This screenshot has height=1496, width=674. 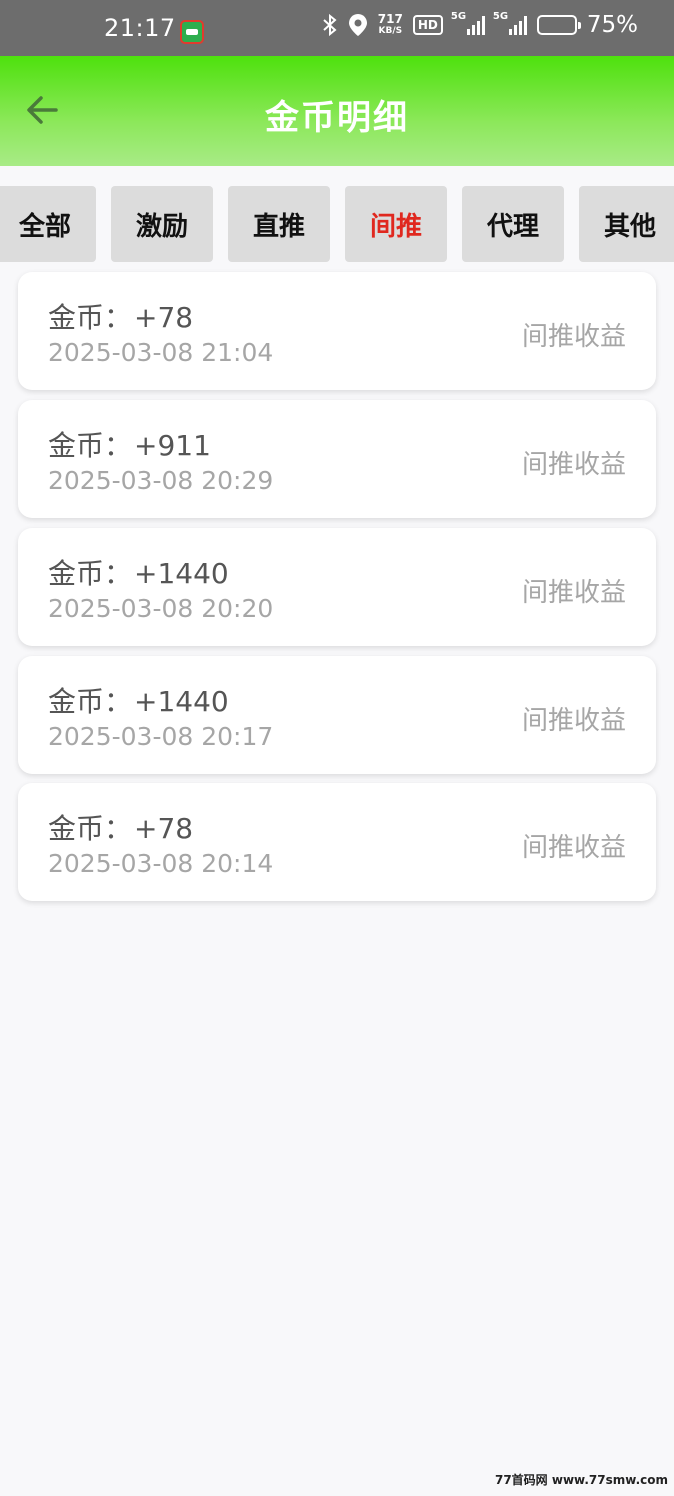 What do you see at coordinates (192, 32) in the screenshot?
I see `app-notification-icon` at bounding box center [192, 32].